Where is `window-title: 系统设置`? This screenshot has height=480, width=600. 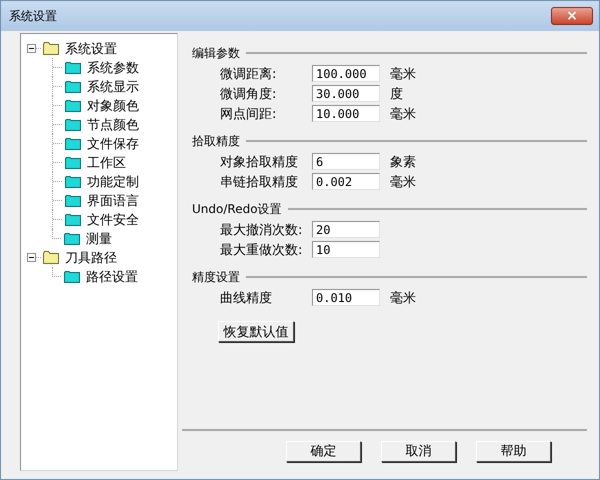
window-title: 系统设置 is located at coordinates (33, 16).